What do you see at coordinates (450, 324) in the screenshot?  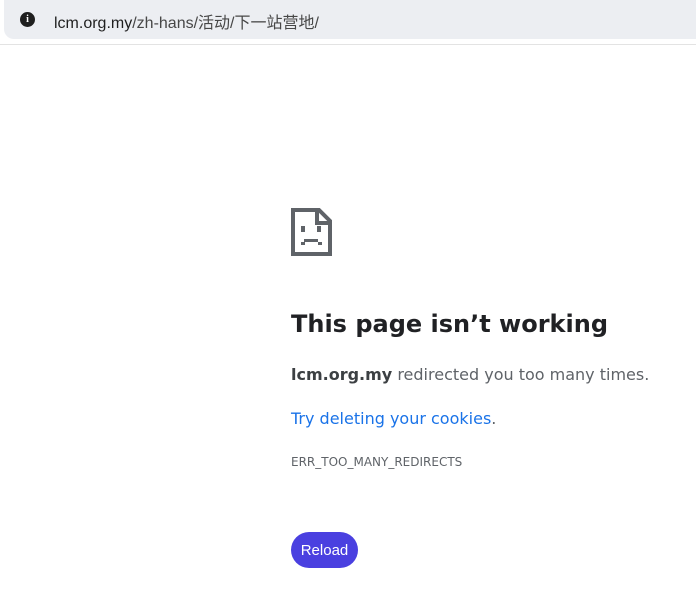 I see `error-title: This page isn’t working` at bounding box center [450, 324].